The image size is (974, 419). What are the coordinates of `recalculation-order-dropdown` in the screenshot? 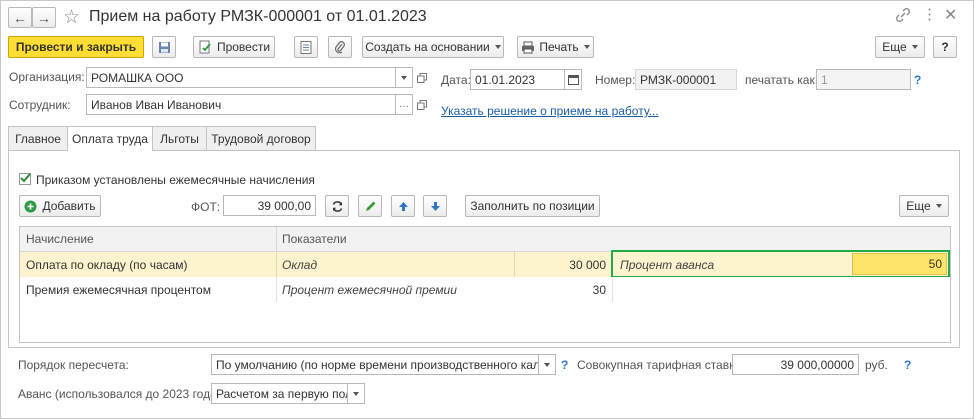 It's located at (547, 364).